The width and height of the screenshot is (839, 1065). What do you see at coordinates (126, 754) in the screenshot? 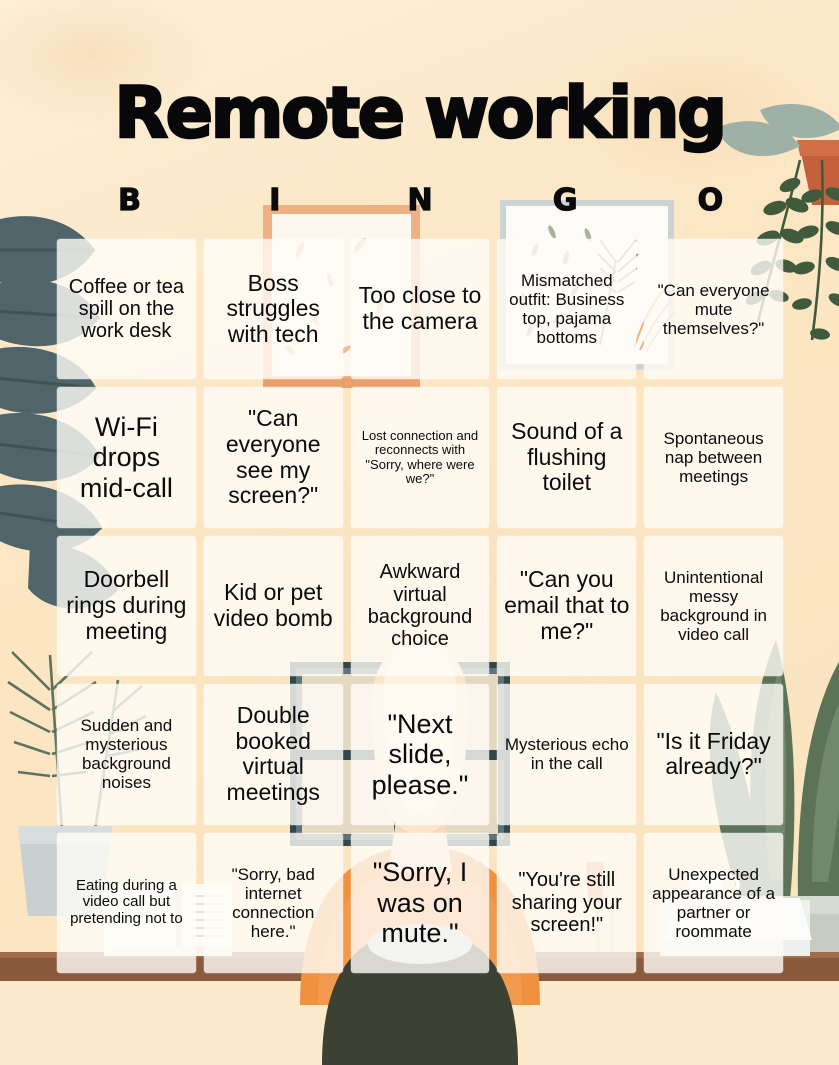
I see `bingo-cell: Sudden and mysterious background noises` at bounding box center [126, 754].